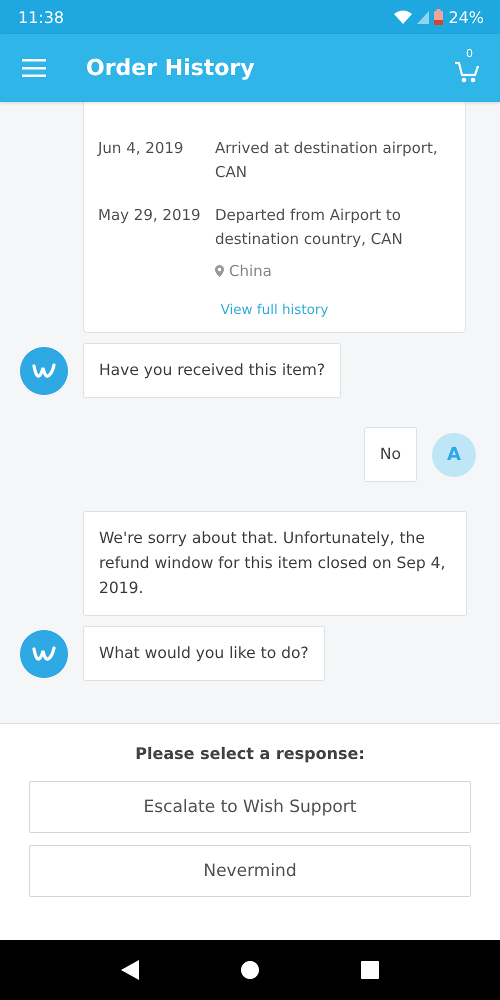 The height and width of the screenshot is (1000, 500). I want to click on screen-title: Order History, so click(171, 68).